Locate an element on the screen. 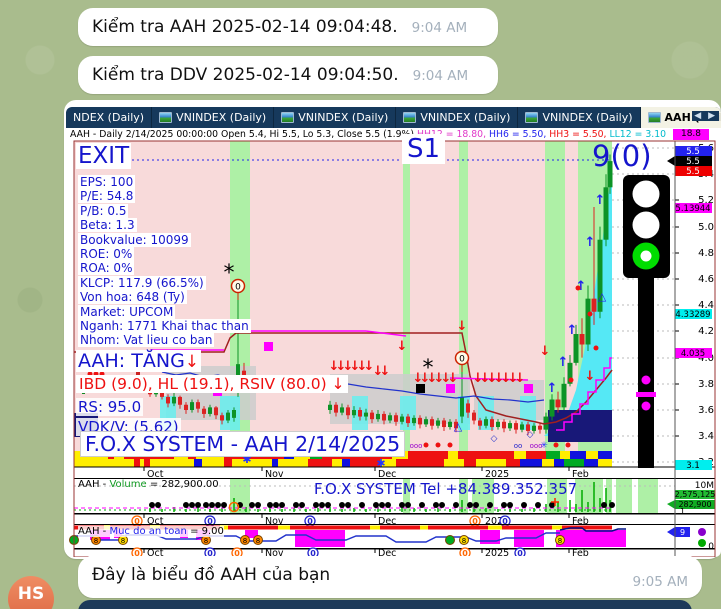 The image size is (721, 609). price-value-label: 5.13944 is located at coordinates (692, 209).